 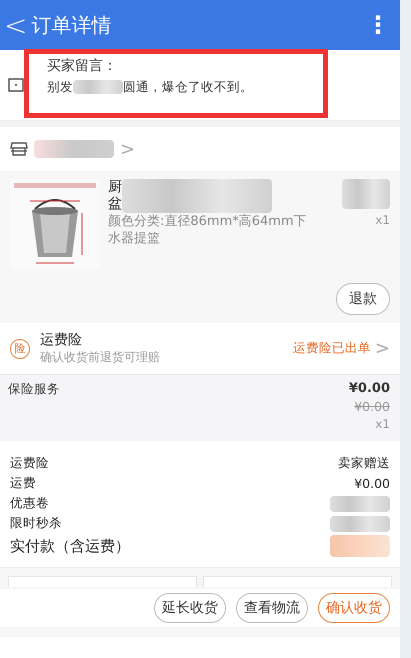 I want to click on service-price: ¥0.00, so click(x=369, y=388).